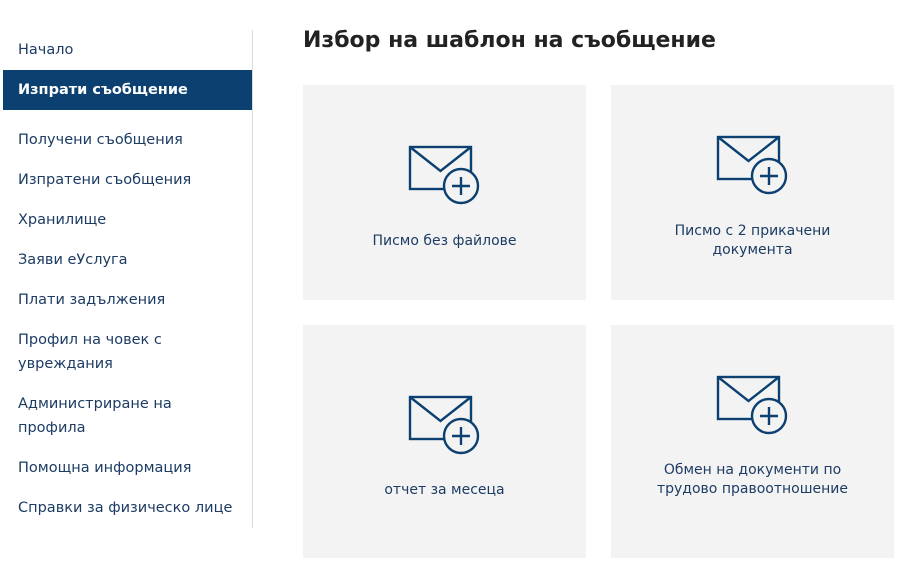  What do you see at coordinates (444, 490) in the screenshot?
I see `template-label: отчет за месеца` at bounding box center [444, 490].